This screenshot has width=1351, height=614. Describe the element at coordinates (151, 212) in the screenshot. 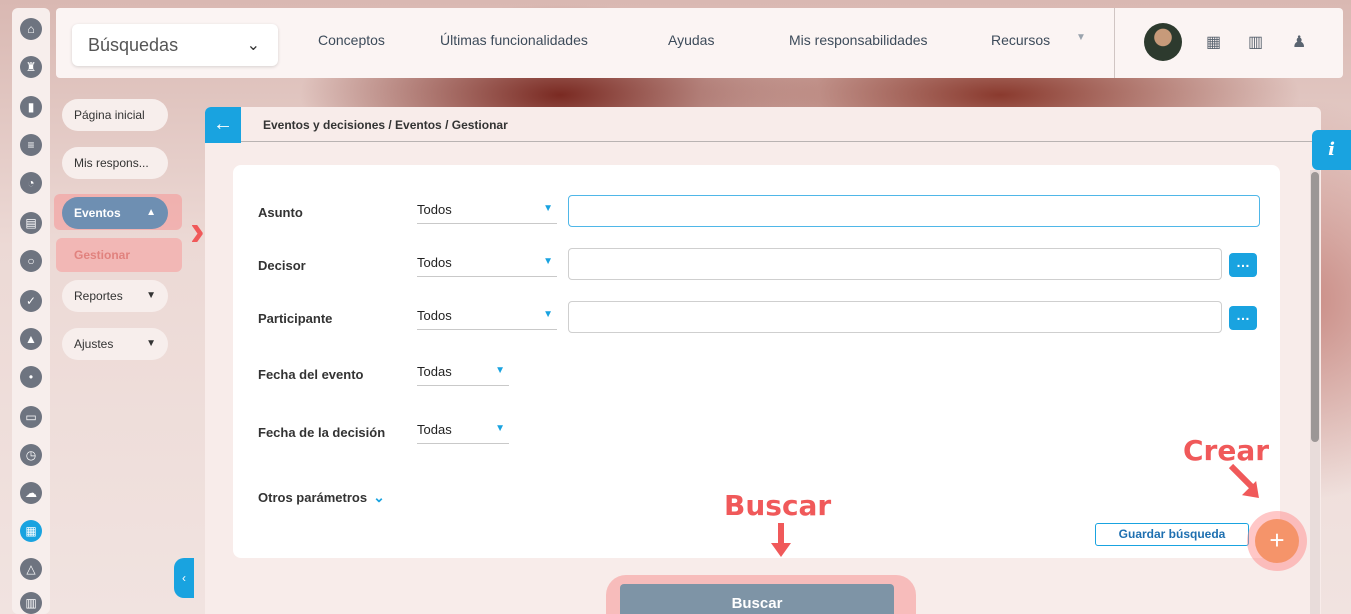

I see `caret-up-icon: ▲` at that location.